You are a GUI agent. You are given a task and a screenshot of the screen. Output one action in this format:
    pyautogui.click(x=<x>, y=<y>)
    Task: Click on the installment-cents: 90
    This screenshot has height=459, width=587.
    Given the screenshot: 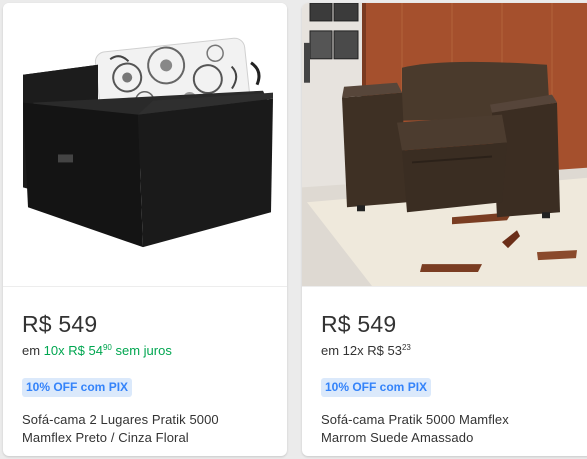 What is the action you would take?
    pyautogui.click(x=107, y=347)
    